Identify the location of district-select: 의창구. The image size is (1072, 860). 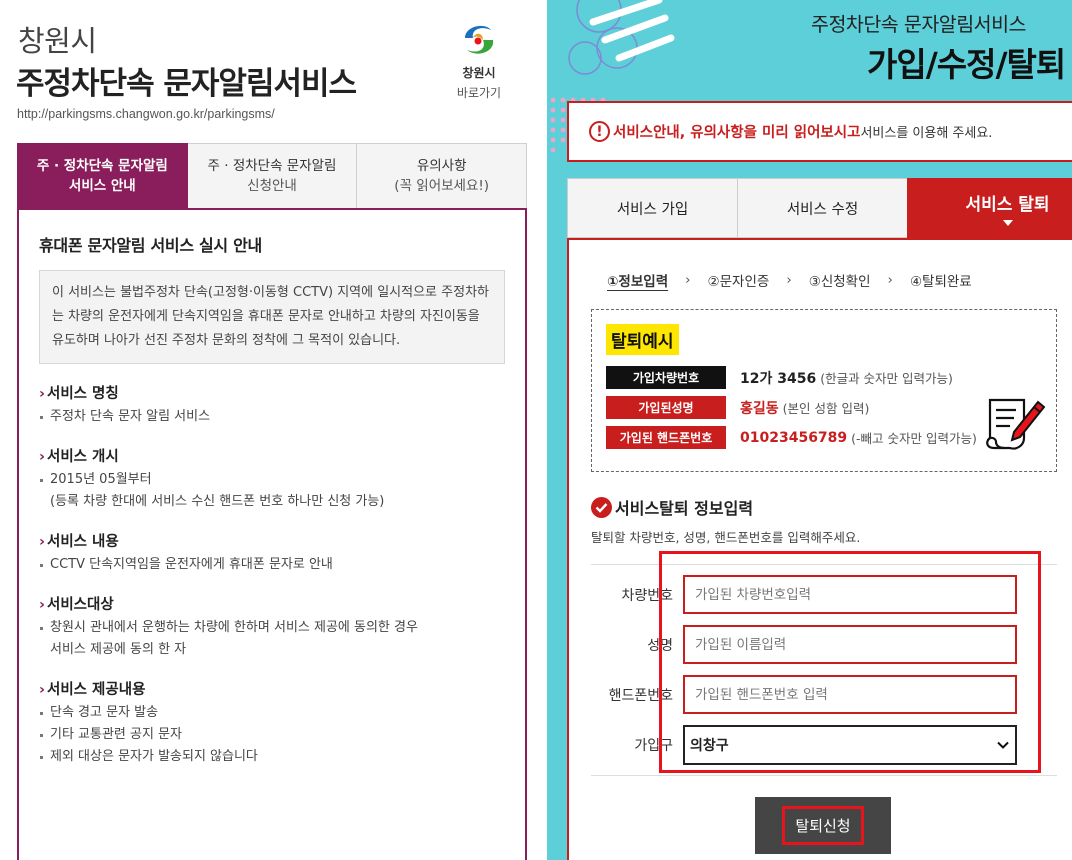
(850, 745).